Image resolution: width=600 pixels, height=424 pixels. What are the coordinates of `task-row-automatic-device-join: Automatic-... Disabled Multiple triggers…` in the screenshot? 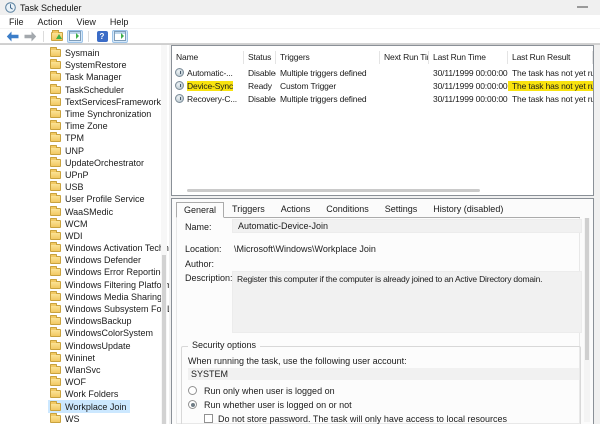 It's located at (382, 72).